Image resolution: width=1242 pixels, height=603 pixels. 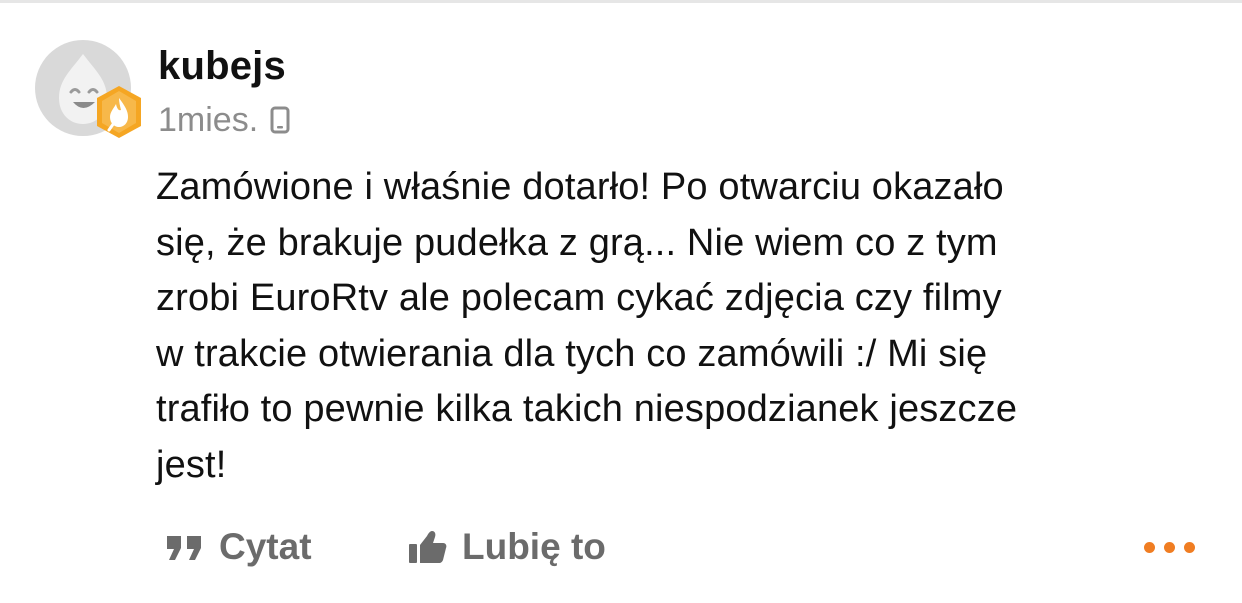 I want to click on quote-button: Cytat, so click(x=238, y=547).